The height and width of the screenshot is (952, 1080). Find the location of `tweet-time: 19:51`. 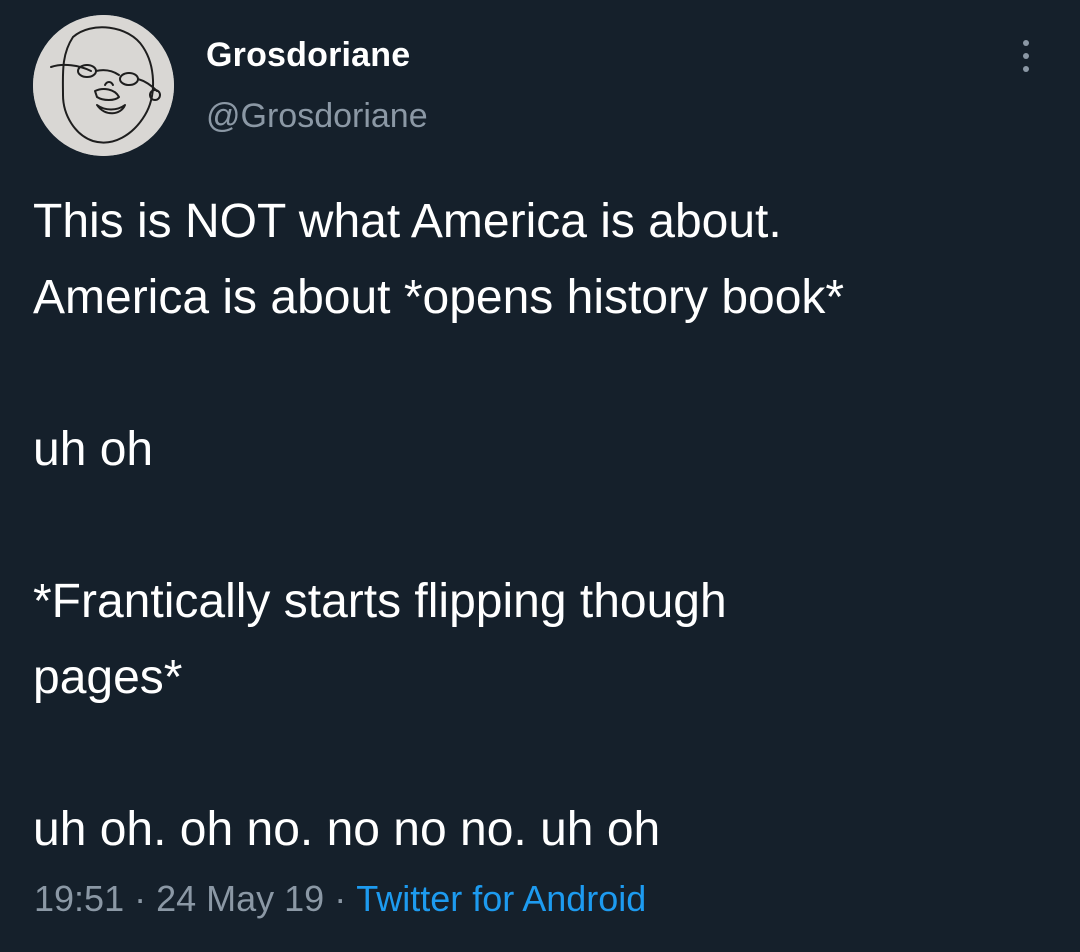

tweet-time: 19:51 is located at coordinates (79, 898).